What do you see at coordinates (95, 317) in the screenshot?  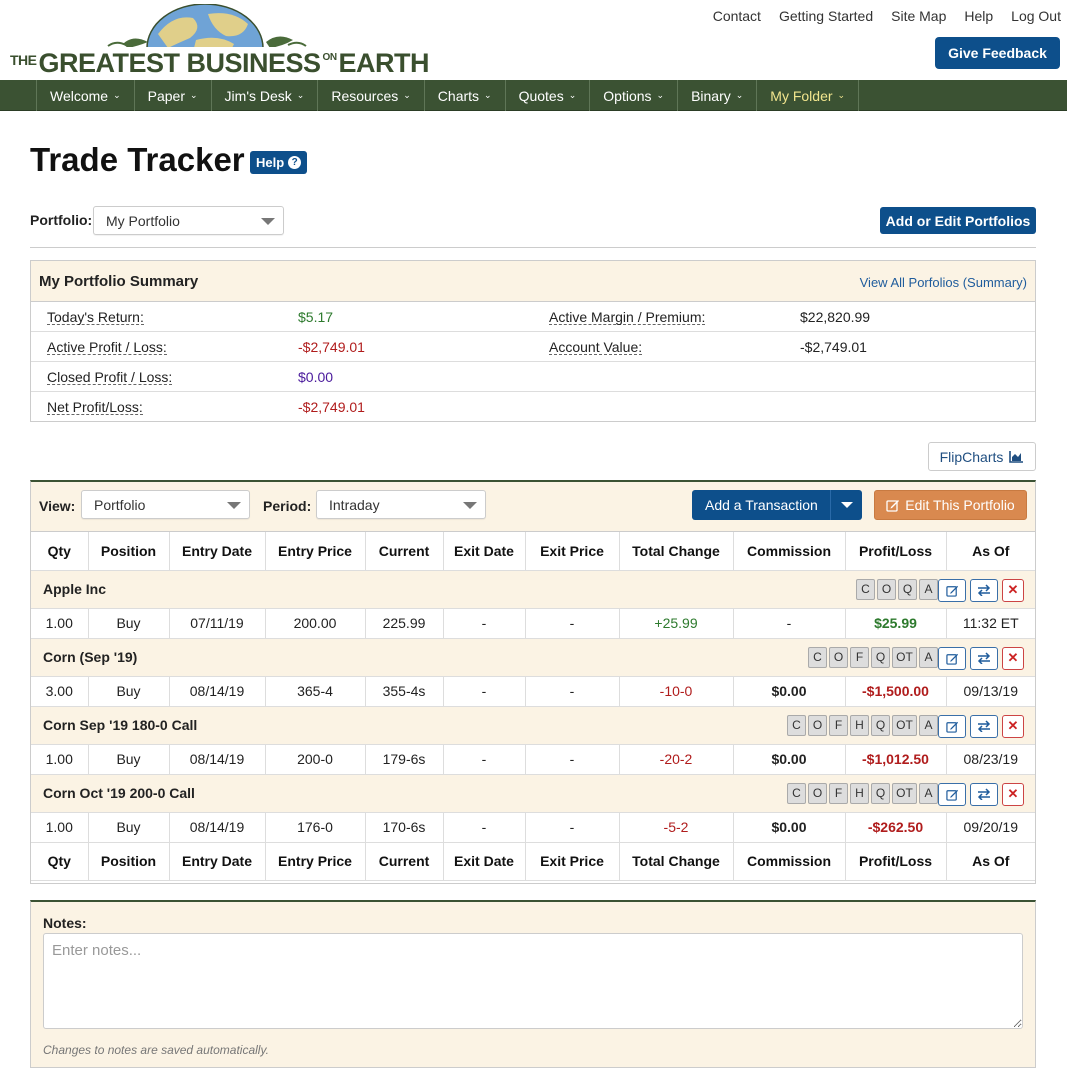 I see `todays-return-label: Today's Return:` at bounding box center [95, 317].